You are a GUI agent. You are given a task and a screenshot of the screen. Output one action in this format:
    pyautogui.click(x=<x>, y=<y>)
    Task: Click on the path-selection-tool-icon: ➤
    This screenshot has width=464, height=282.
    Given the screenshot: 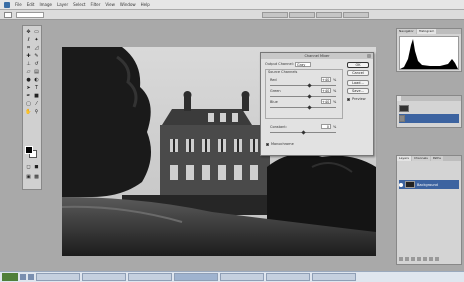 What is the action you would take?
    pyautogui.click(x=28, y=88)
    